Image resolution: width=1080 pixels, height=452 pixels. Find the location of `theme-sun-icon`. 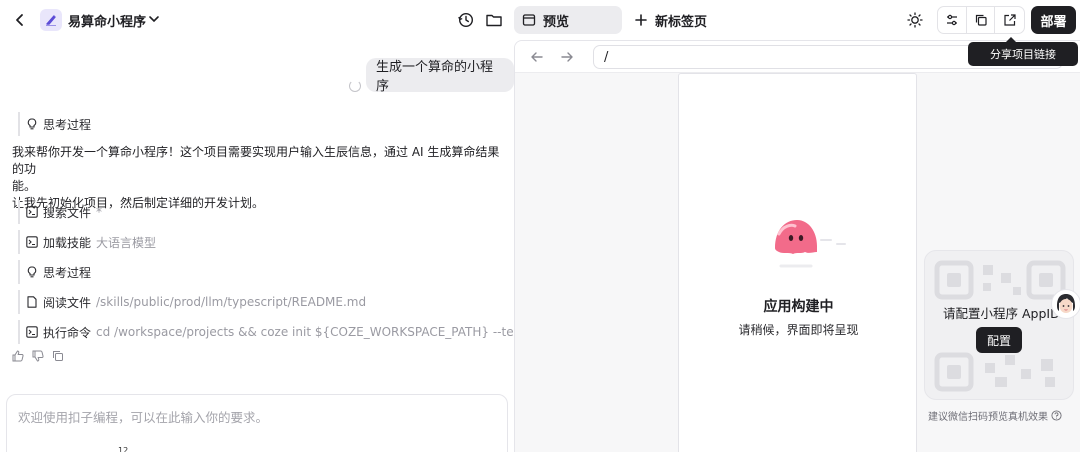

theme-sun-icon is located at coordinates (915, 20).